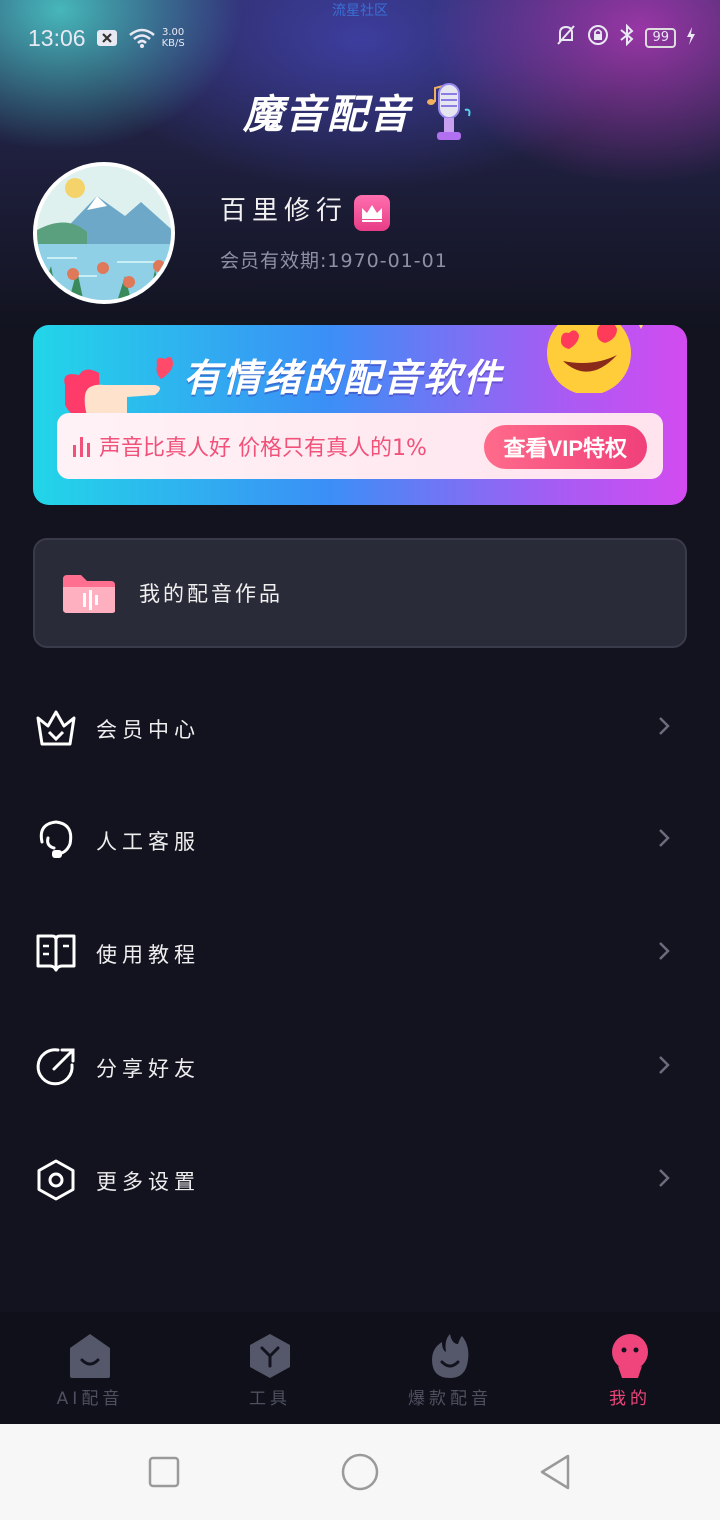 The image size is (720, 1520). What do you see at coordinates (360, 840) in the screenshot?
I see `menu-item-customer-service: 人工客服` at bounding box center [360, 840].